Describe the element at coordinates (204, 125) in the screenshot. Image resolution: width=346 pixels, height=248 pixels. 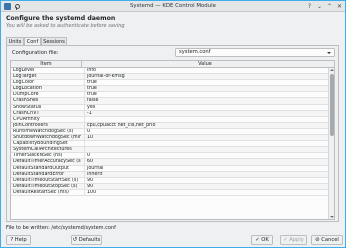
I see `row-item-value: cpu,cpuacct net_cls,net_prio` at that location.